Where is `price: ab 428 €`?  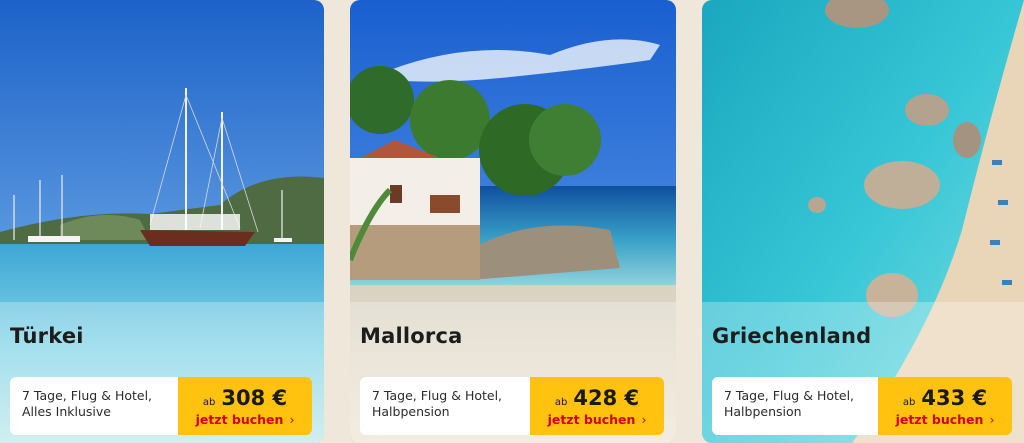 price: ab 428 € is located at coordinates (597, 398).